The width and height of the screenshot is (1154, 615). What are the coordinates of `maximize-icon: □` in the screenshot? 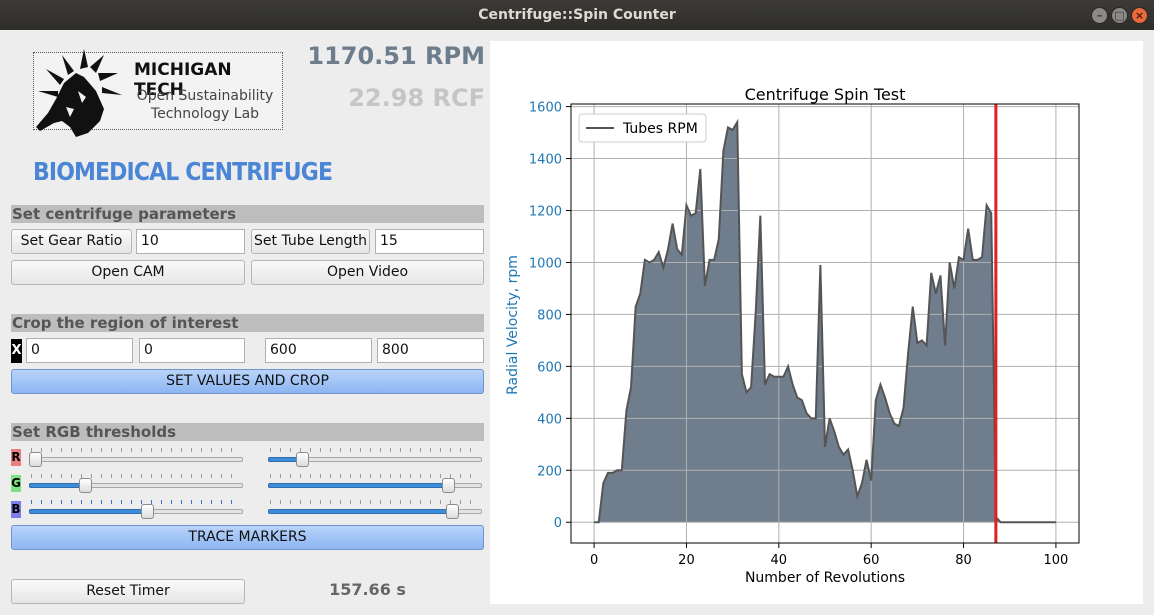 It's located at (1119, 15).